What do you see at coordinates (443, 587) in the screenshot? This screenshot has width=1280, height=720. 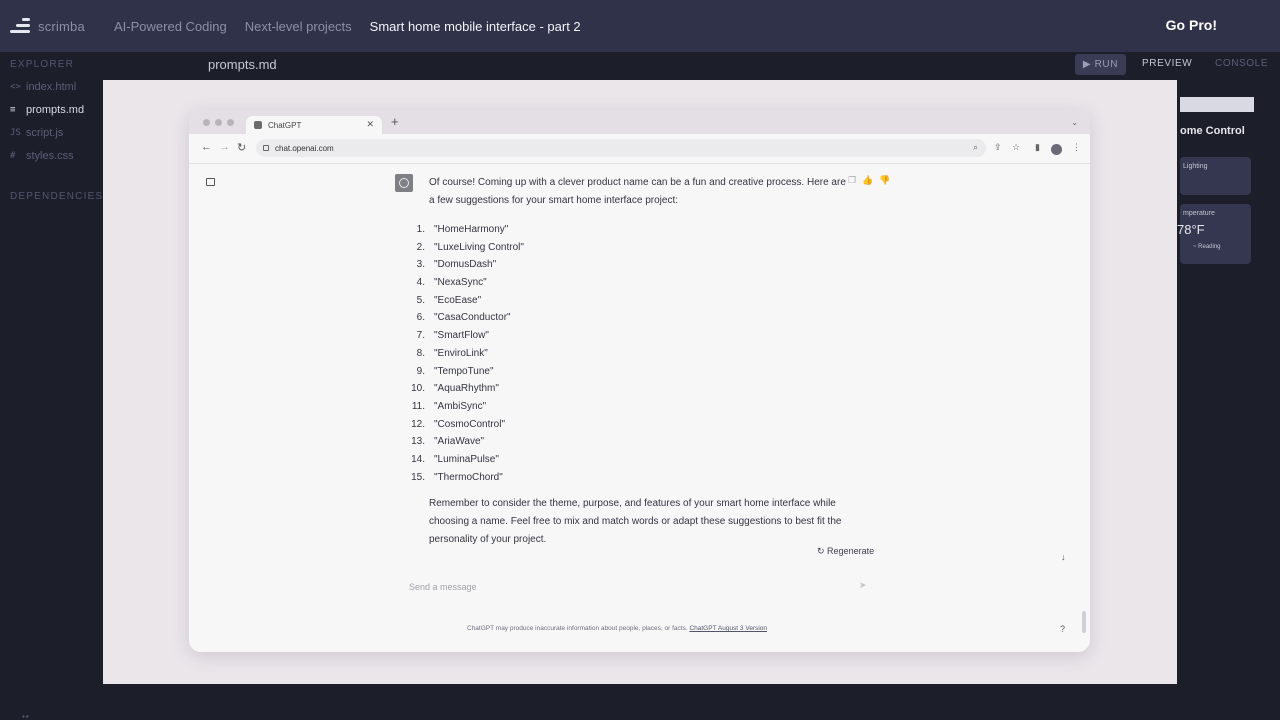 I see `message-input-placeholder: Send a message` at bounding box center [443, 587].